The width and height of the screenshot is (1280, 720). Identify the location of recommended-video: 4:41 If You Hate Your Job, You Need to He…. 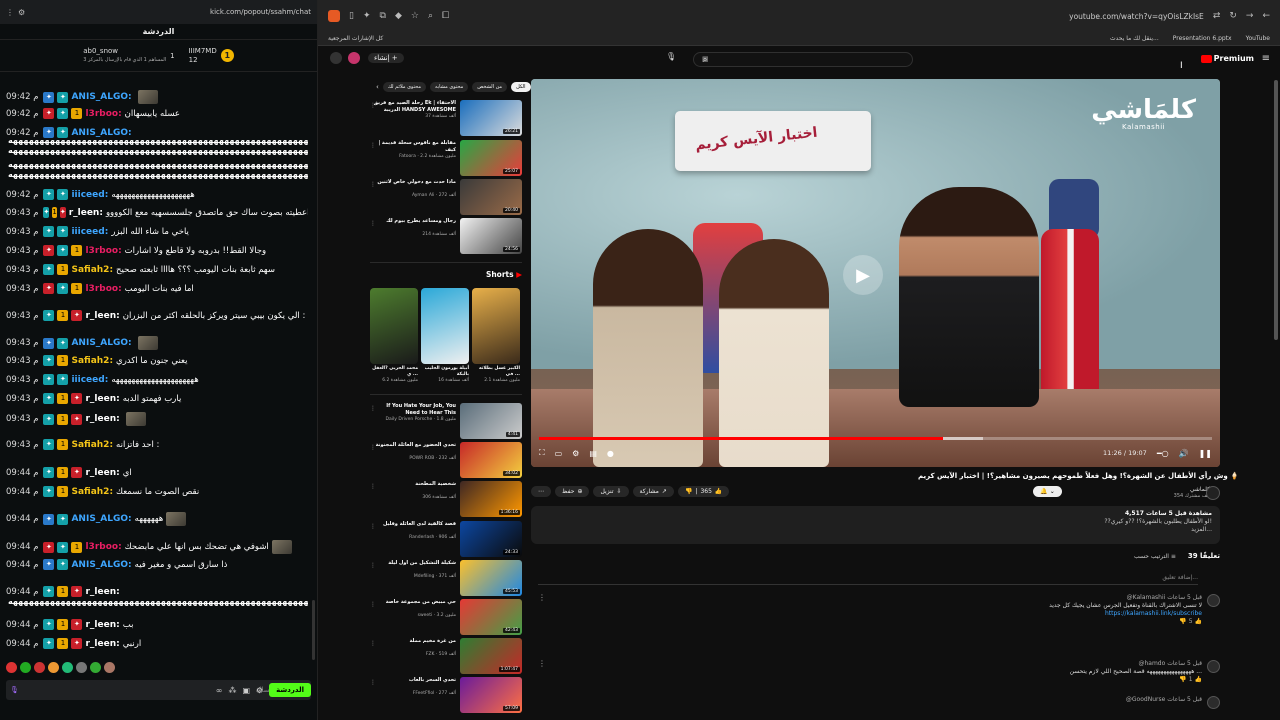
(446, 421).